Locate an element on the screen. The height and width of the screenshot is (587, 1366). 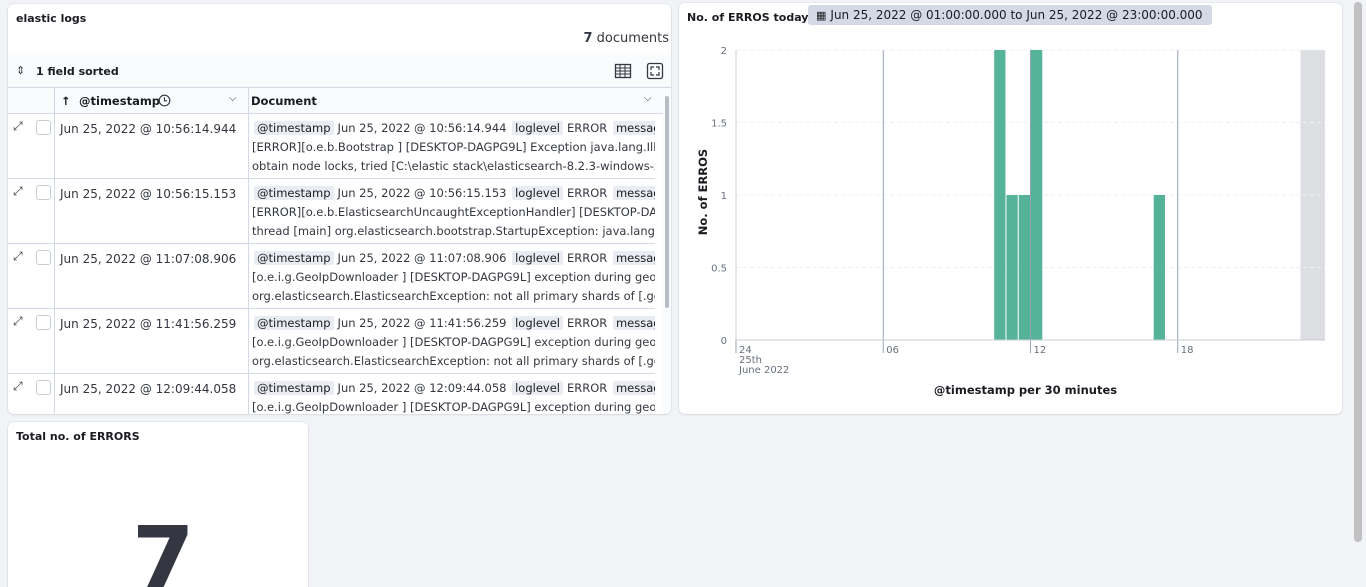
sort-icon: ⇕ is located at coordinates (20, 70).